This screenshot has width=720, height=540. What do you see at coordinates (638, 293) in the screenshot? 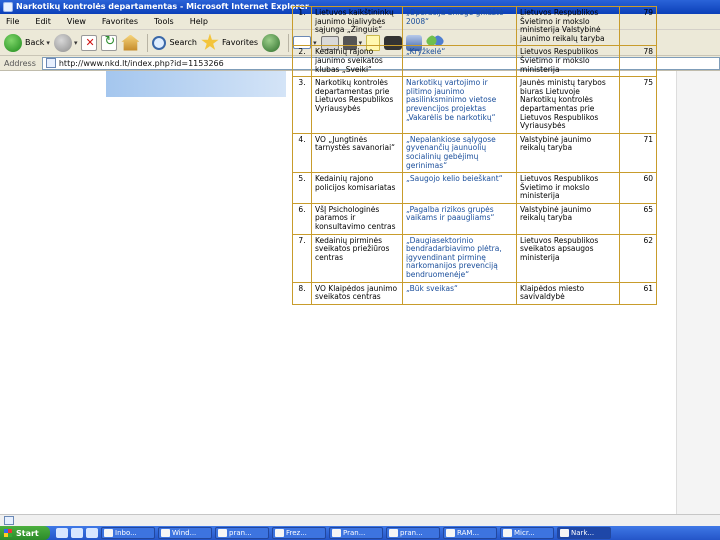
I see `points-cell: 61` at bounding box center [638, 293].